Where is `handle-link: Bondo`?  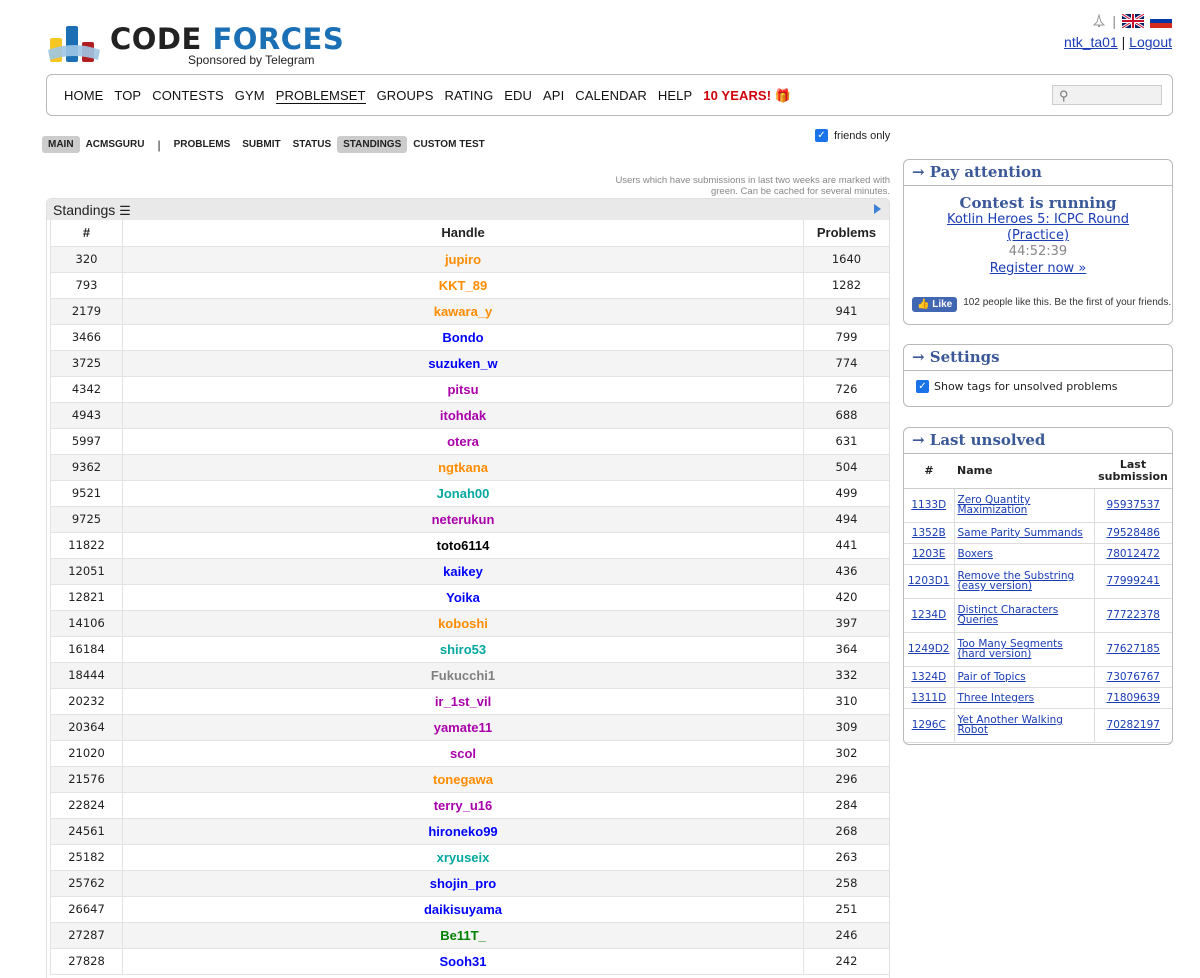 handle-link: Bondo is located at coordinates (462, 337).